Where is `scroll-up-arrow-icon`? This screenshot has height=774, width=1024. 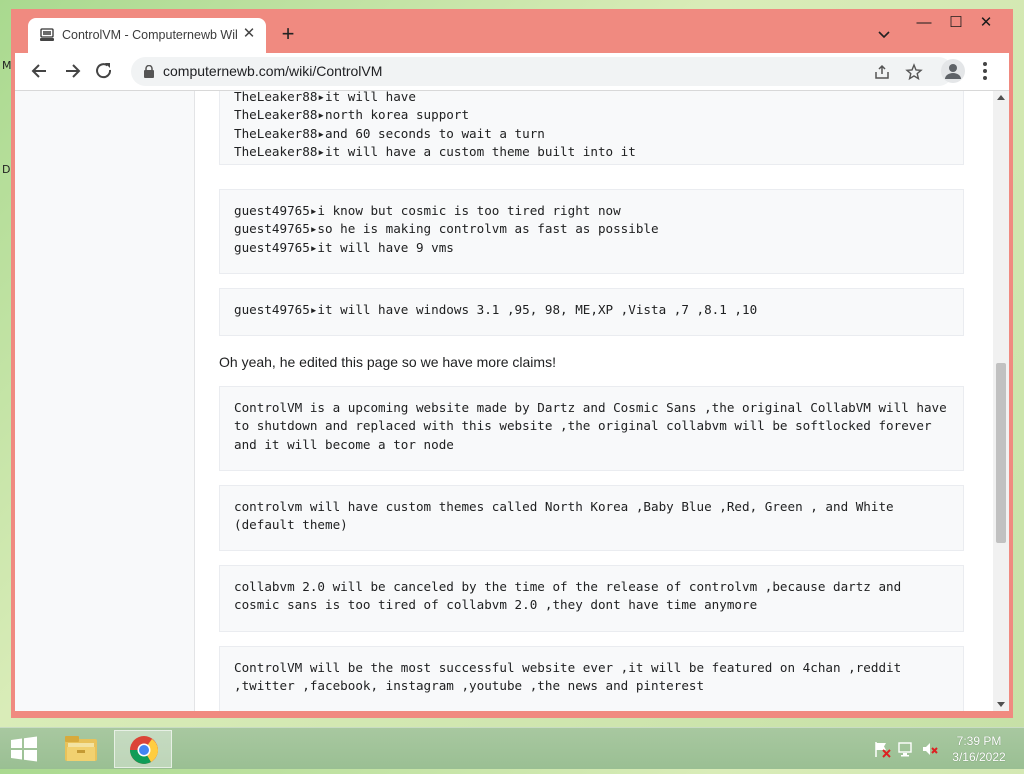
scroll-up-arrow-icon is located at coordinates (1001, 97).